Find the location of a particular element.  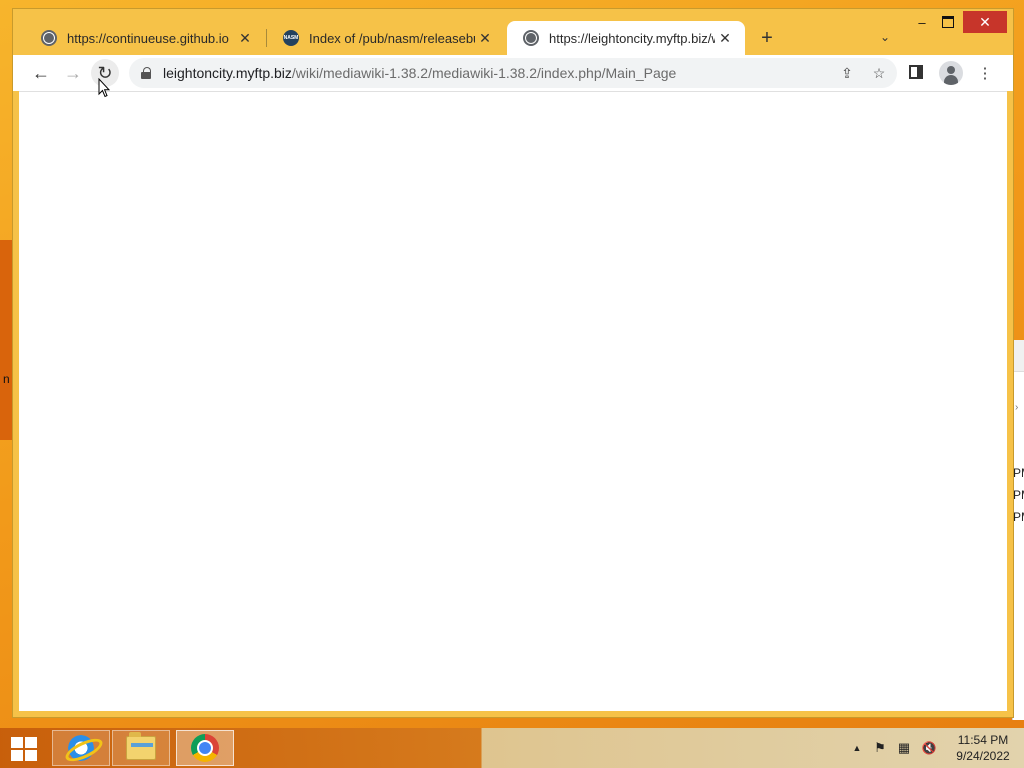

background-window-arrow-icon: › is located at coordinates (1017, 407).